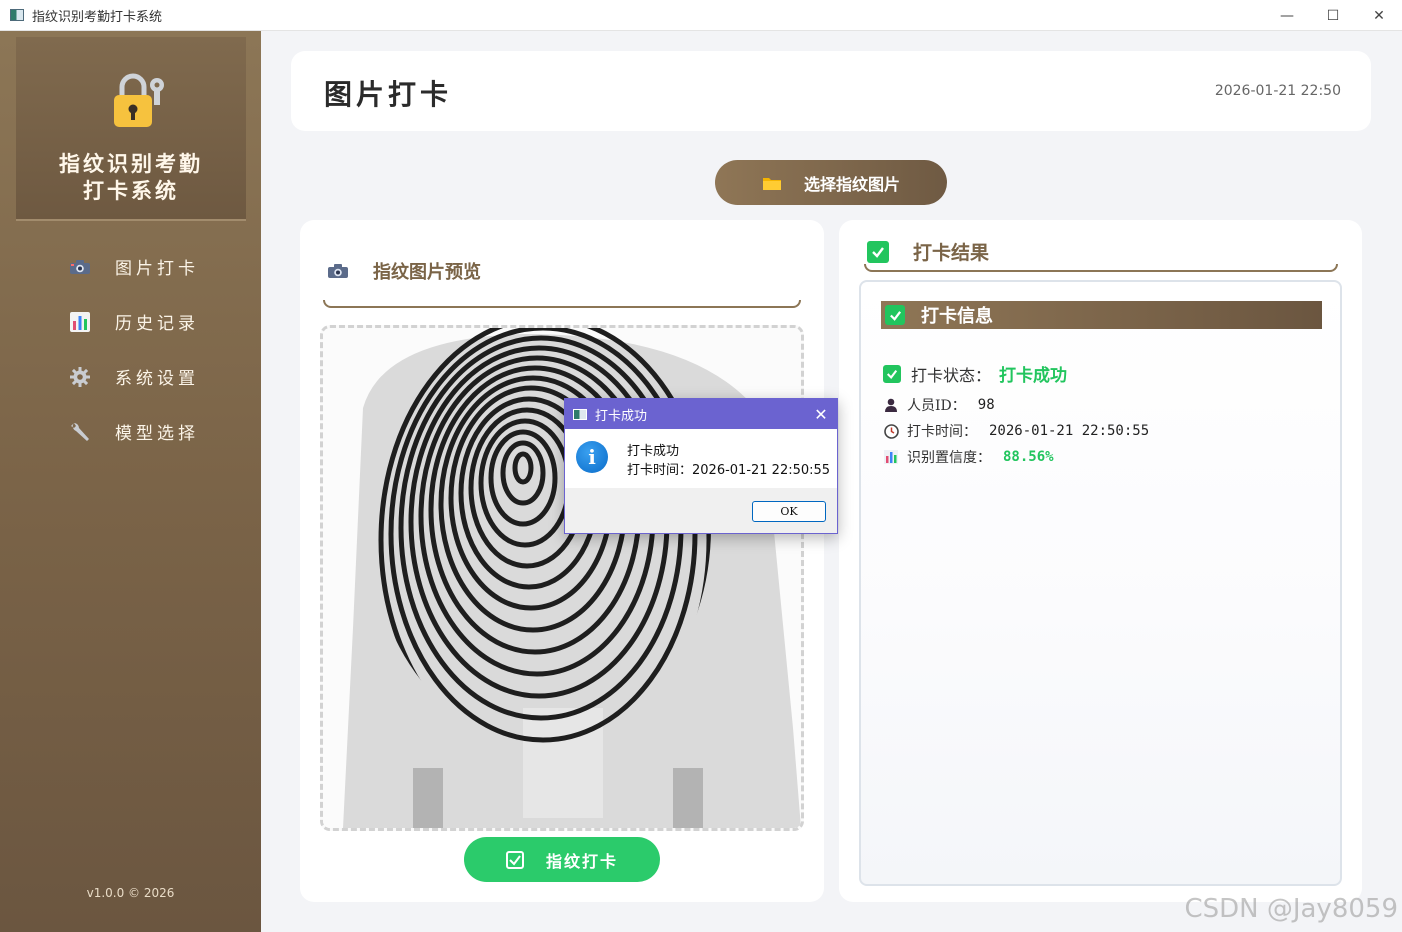 Image resolution: width=1402 pixels, height=932 pixels. What do you see at coordinates (1069, 431) in the screenshot?
I see `time-value: 2026-01-21 22:50:55` at bounding box center [1069, 431].